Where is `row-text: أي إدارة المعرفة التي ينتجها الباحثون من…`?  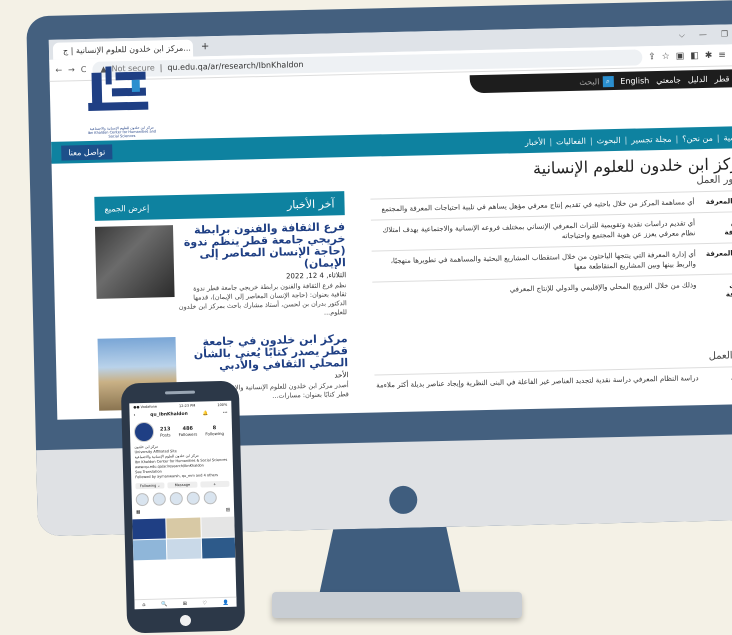
row-text: أي إدارة المعرفة التي ينتجها الباحثون من… is located at coordinates (543, 260).